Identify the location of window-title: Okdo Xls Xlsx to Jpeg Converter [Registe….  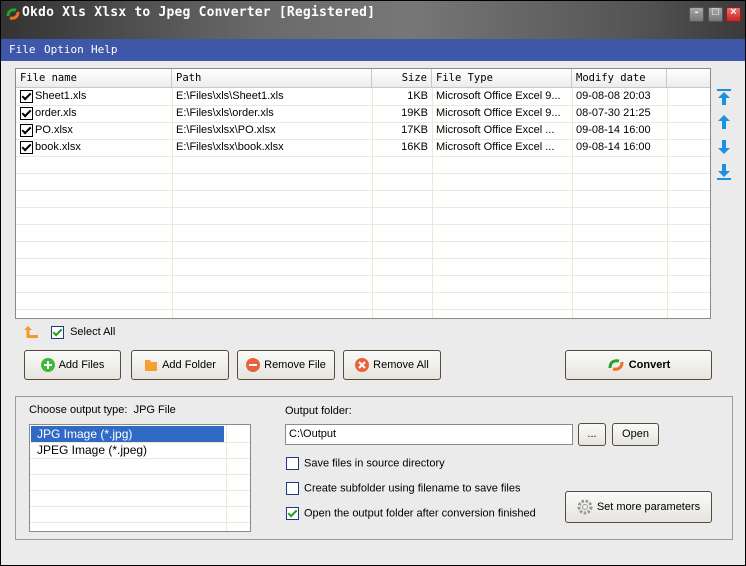
(199, 12).